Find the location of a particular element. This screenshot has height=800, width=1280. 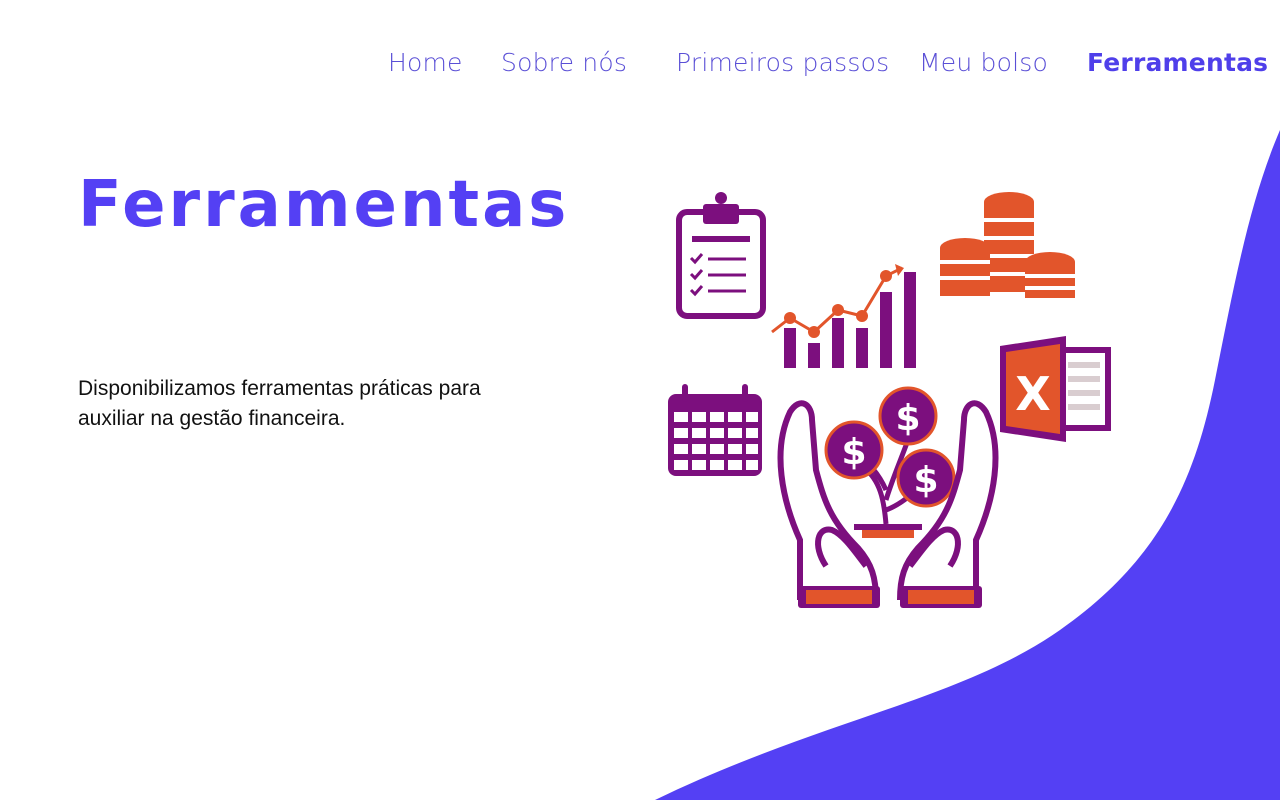

nav-ferramentas: Ferramentas is located at coordinates (1177, 62).